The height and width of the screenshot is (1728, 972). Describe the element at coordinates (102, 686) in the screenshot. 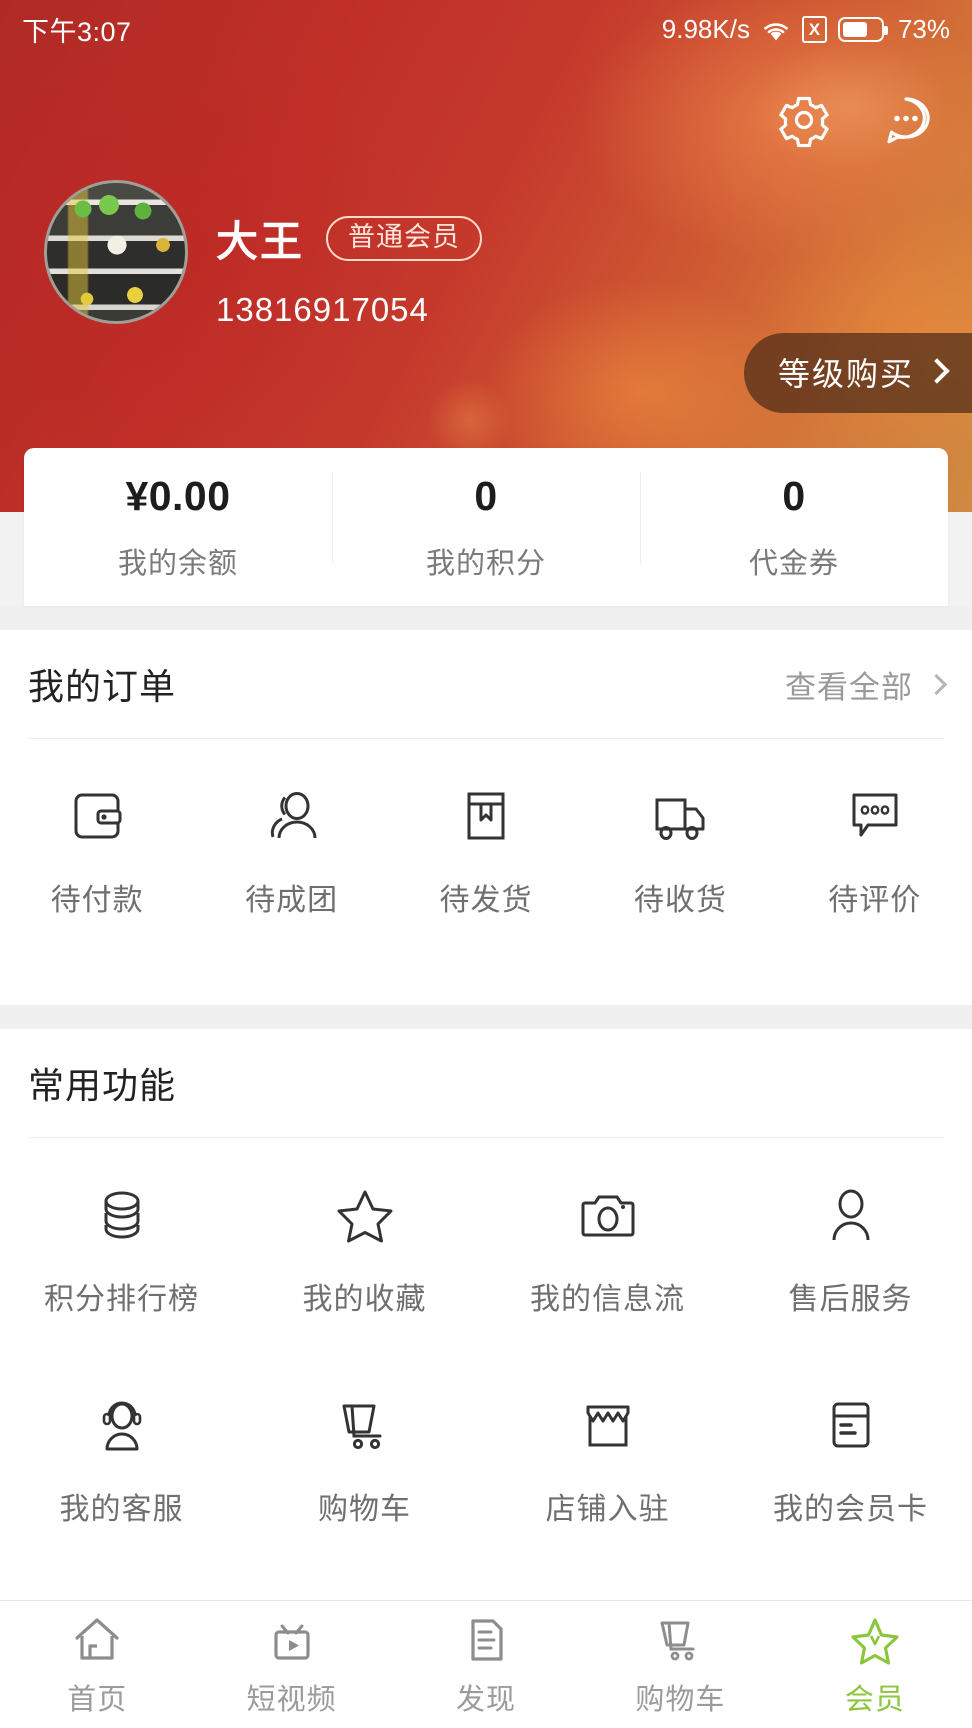

I see `orders-title: 我的订单` at that location.